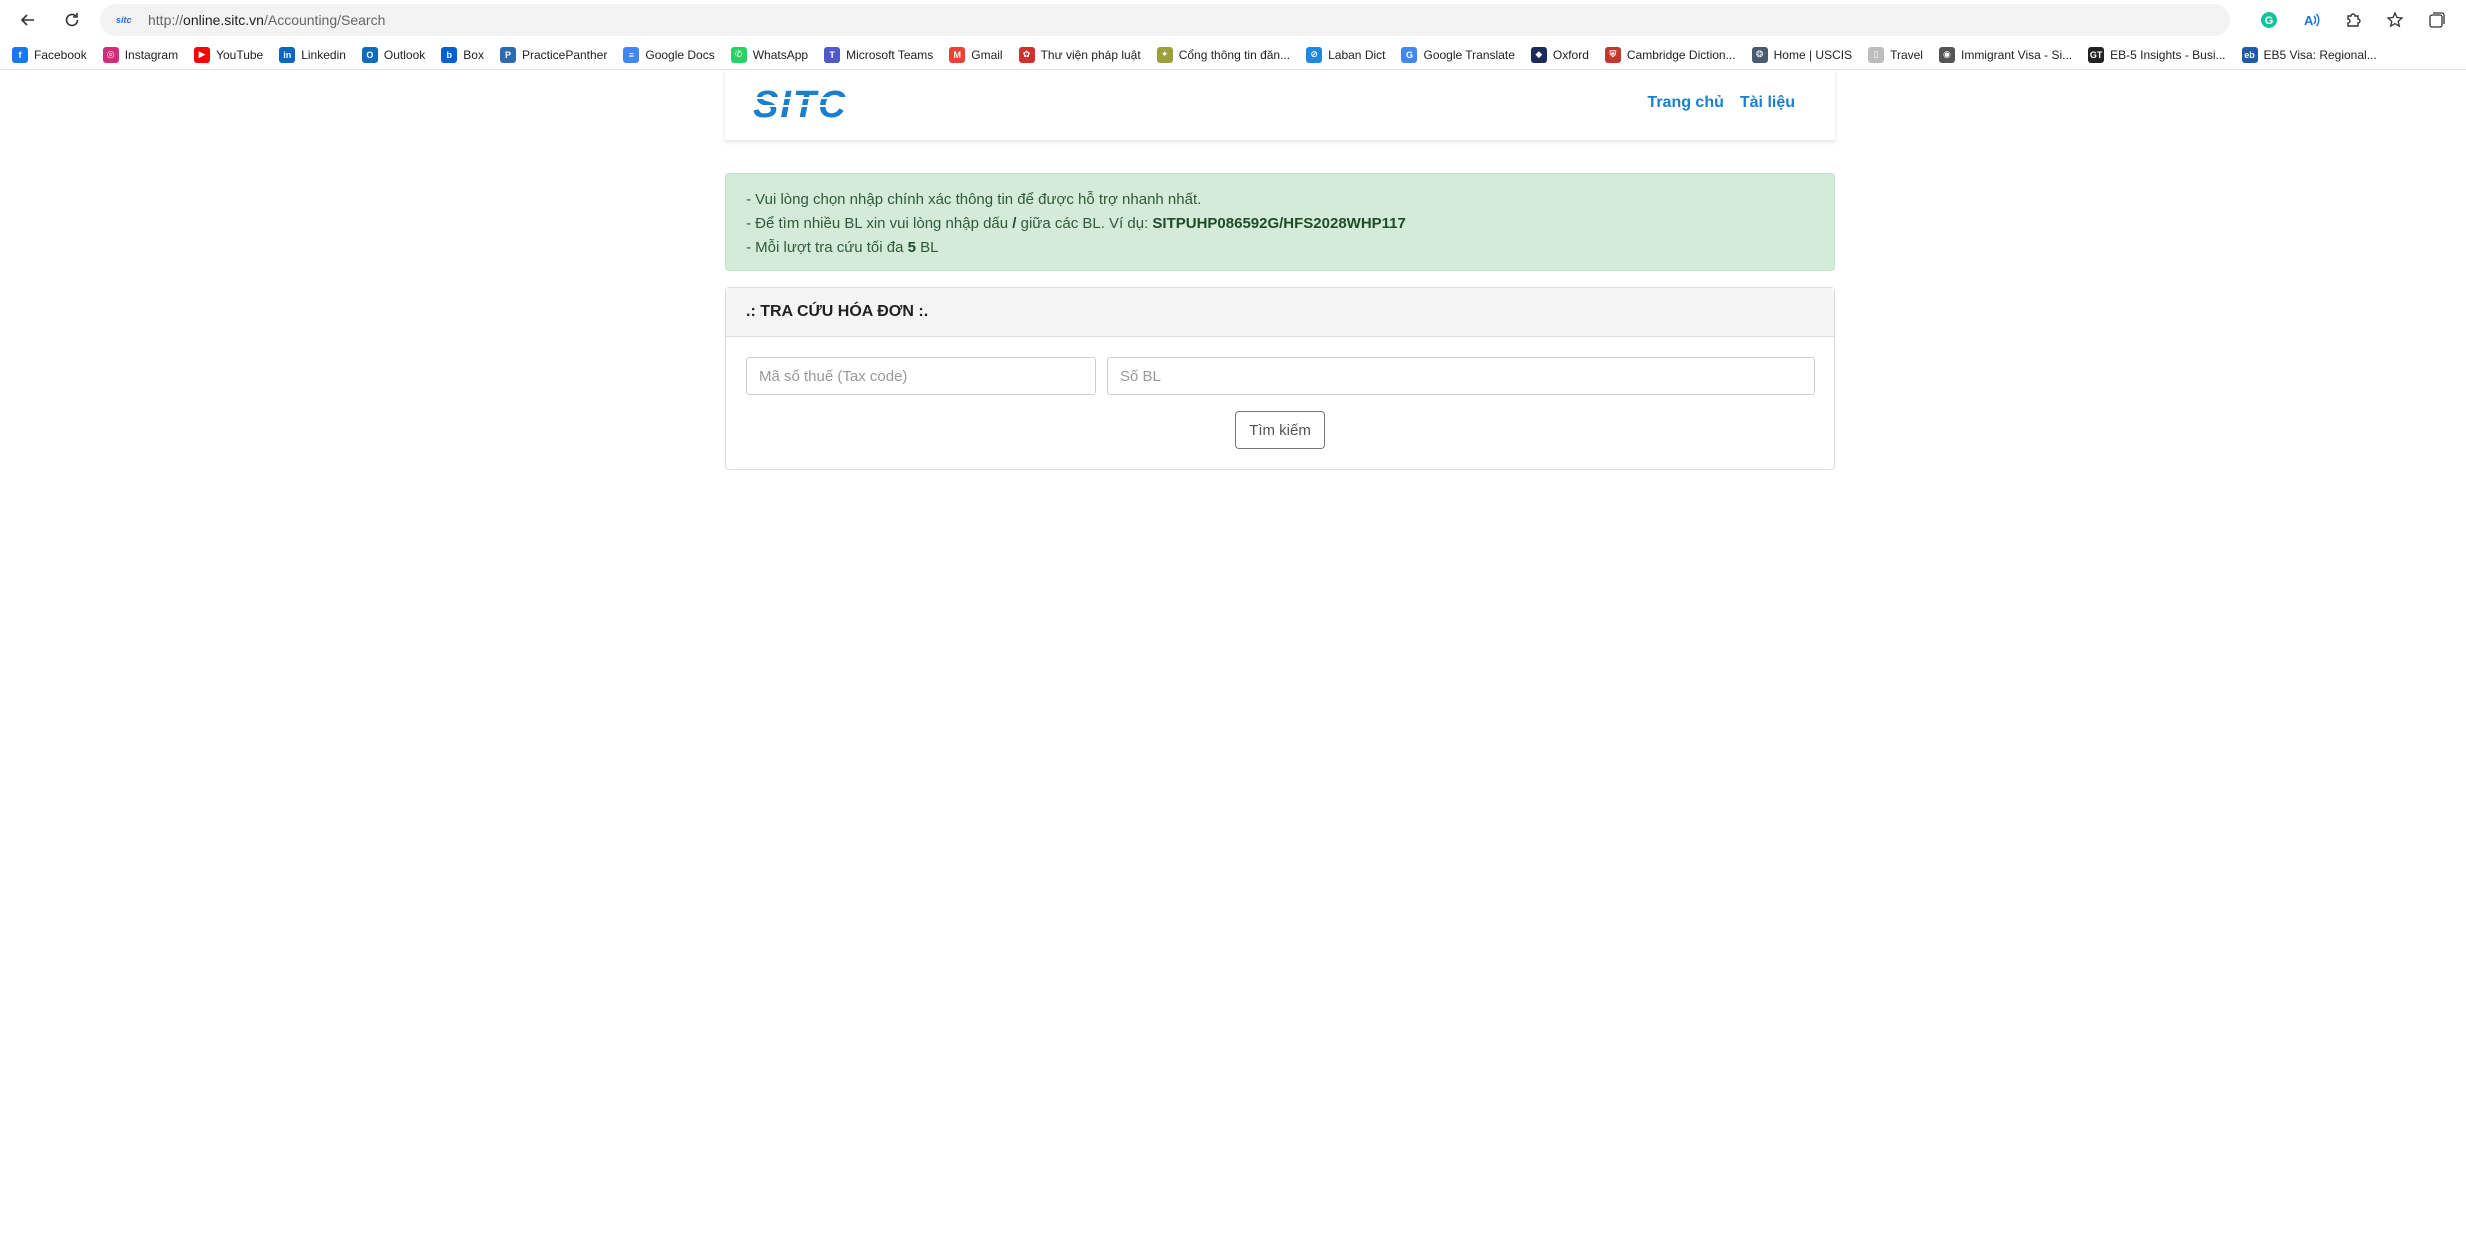 The height and width of the screenshot is (1238, 2466). I want to click on bl-example: SITPUHP086592G/HFS2028WHP117, so click(1279, 223).